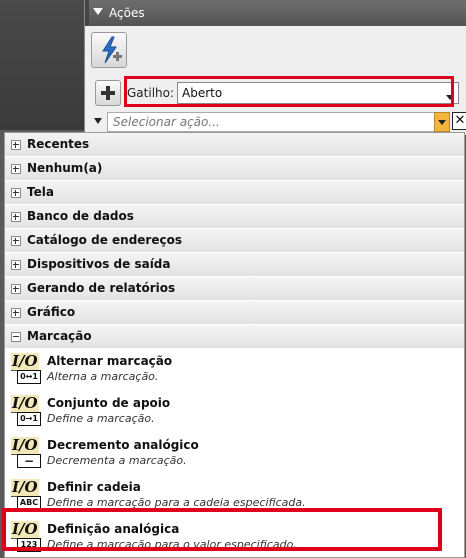 The height and width of the screenshot is (558, 466). What do you see at coordinates (108, 93) in the screenshot?
I see `add-trigger-button` at bounding box center [108, 93].